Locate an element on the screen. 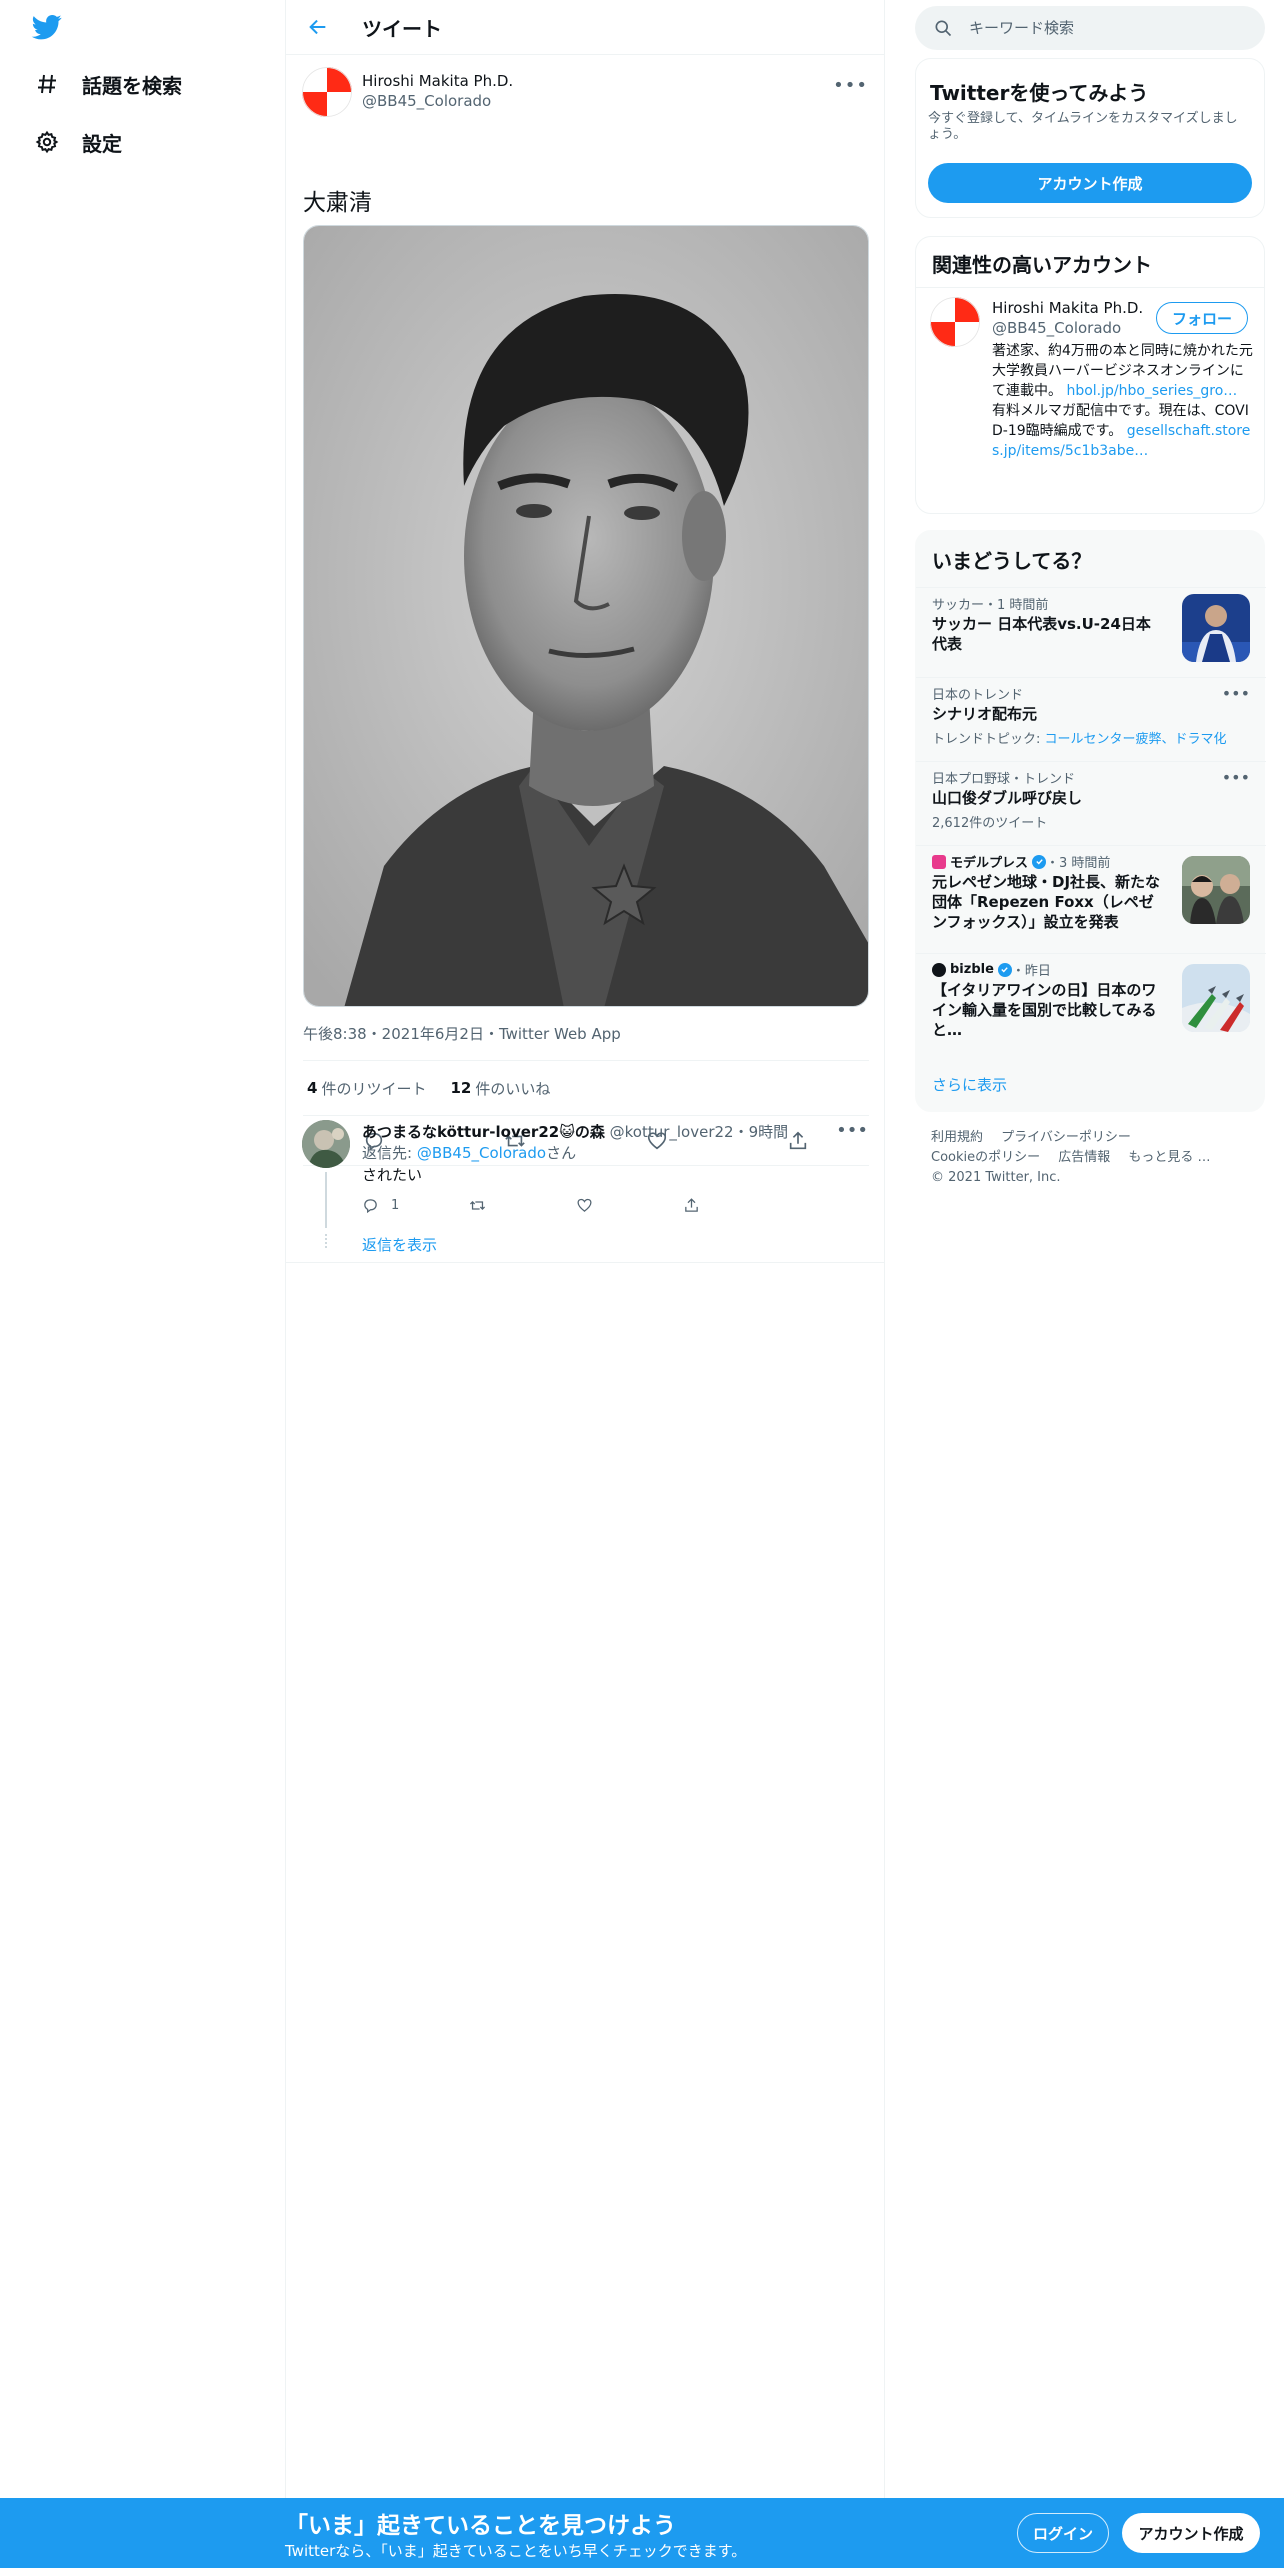 The height and width of the screenshot is (2568, 1284). thread-line is located at coordinates (326, 1200).